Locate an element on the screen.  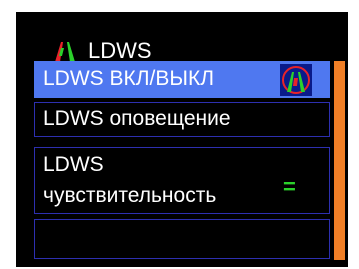
menu-item-ldws-alert: LDWS оповещение is located at coordinates (182, 119).